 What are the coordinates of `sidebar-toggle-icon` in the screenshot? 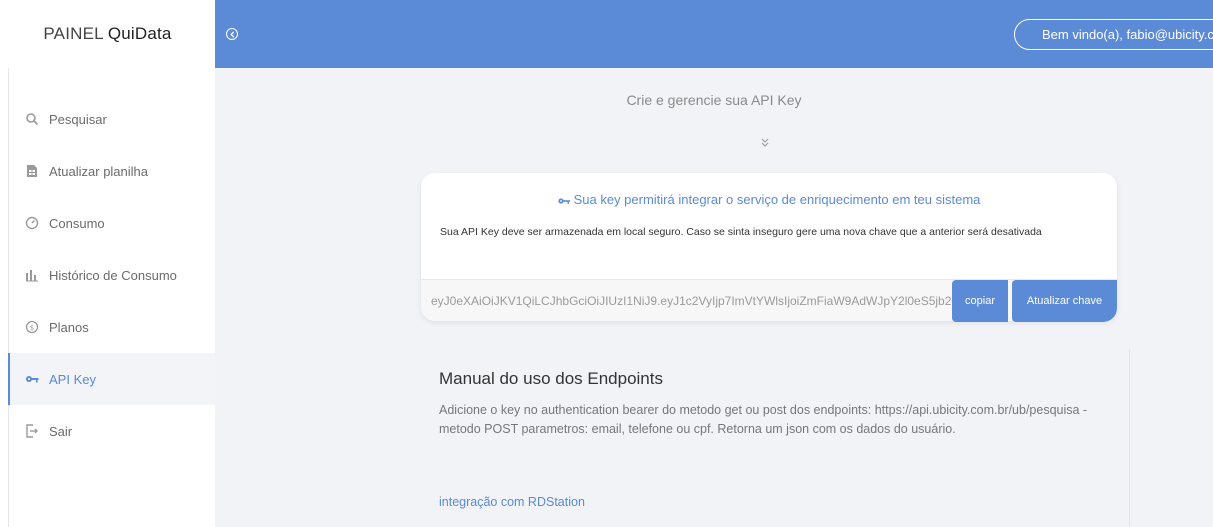 It's located at (232, 34).